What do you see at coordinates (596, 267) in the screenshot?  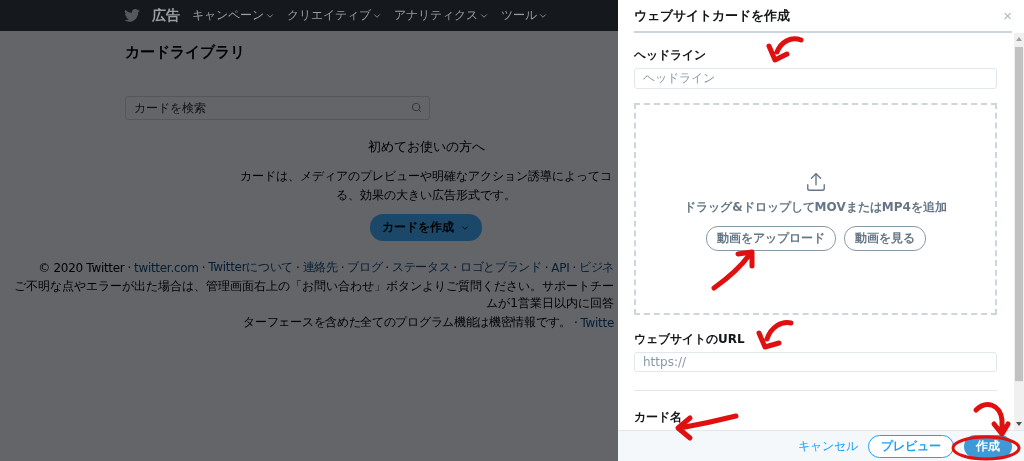 I see `footer-link: ビジネ` at bounding box center [596, 267].